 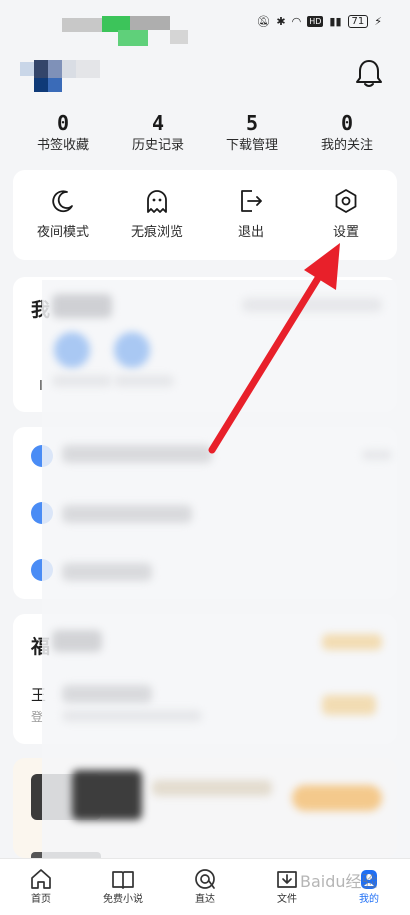 I want to click on annotation-arrow, so click(x=274, y=348).